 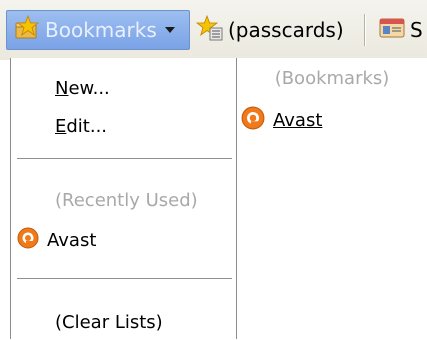 I want to click on bookmarks-header-label: (Bookmarks), so click(x=332, y=78).